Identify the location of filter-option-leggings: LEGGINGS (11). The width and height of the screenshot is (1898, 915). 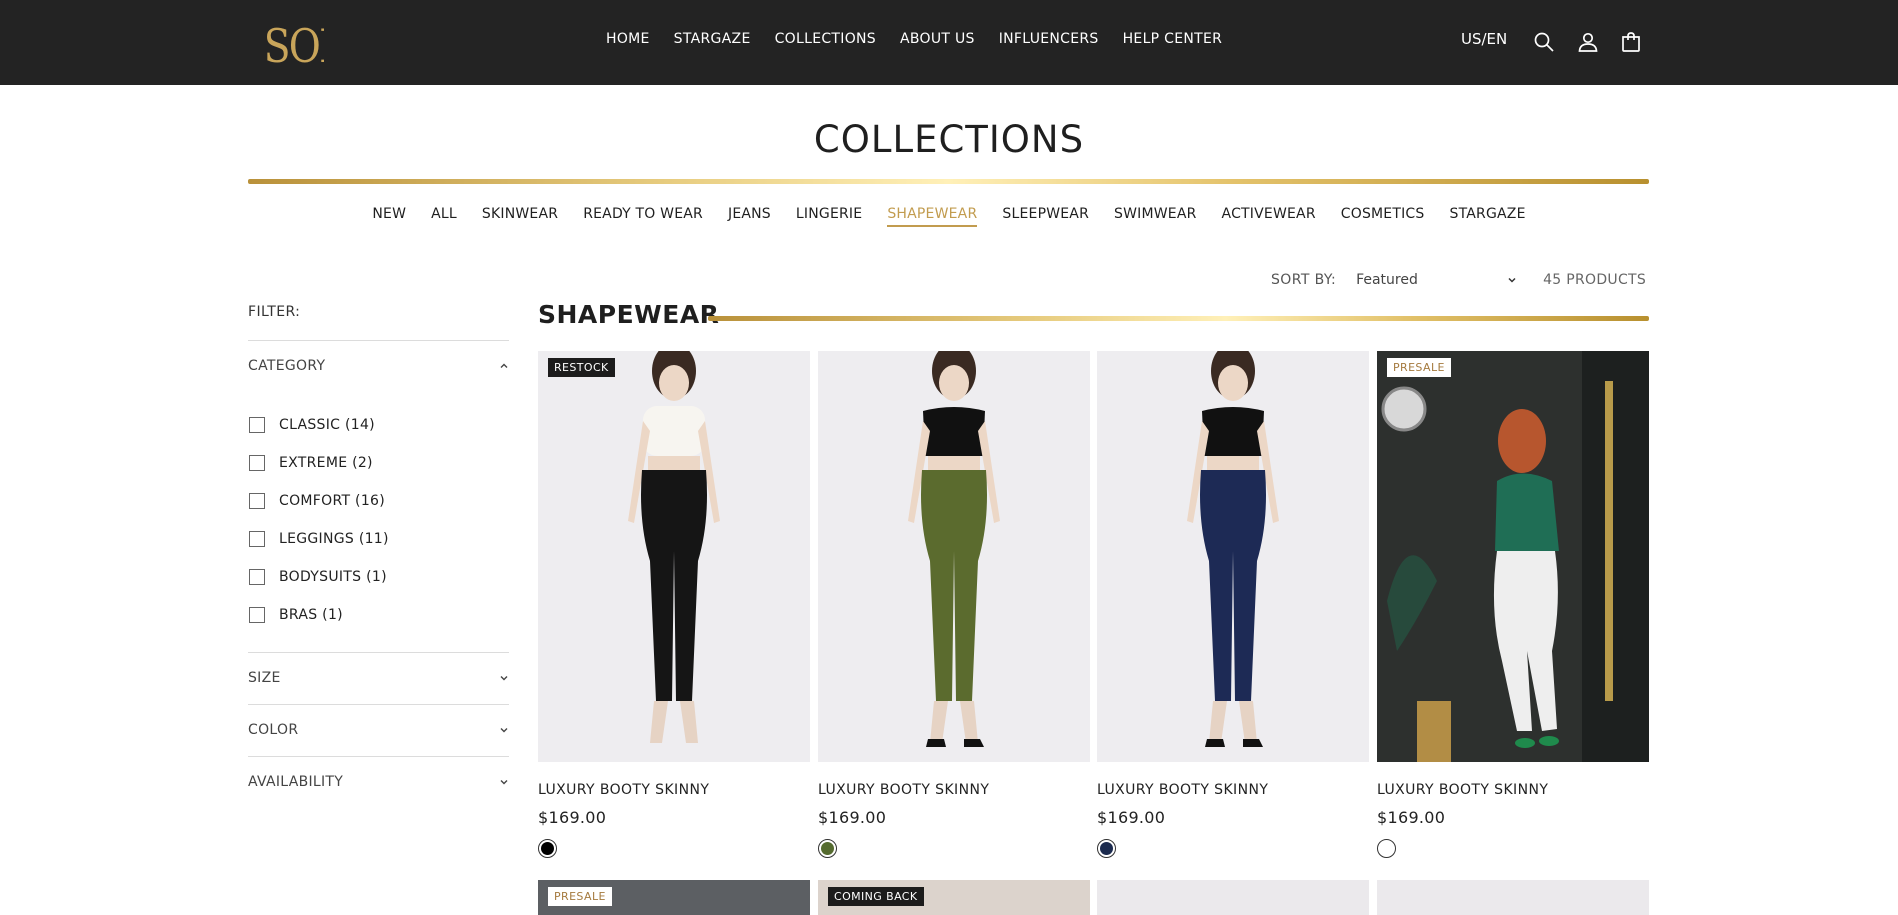
(319, 539).